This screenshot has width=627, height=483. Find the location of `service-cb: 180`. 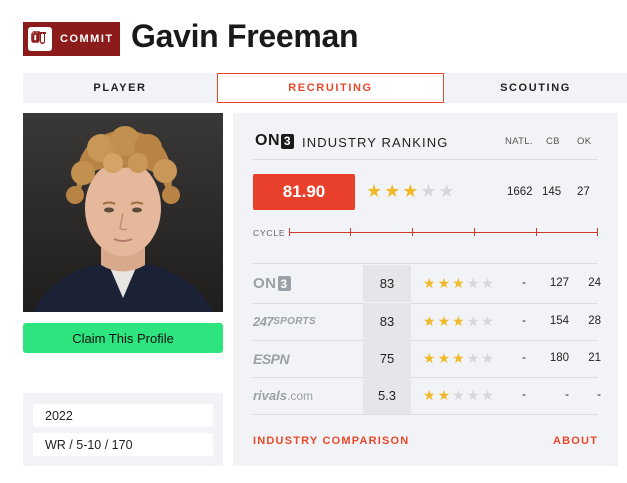

service-cb: 180 is located at coordinates (559, 358).